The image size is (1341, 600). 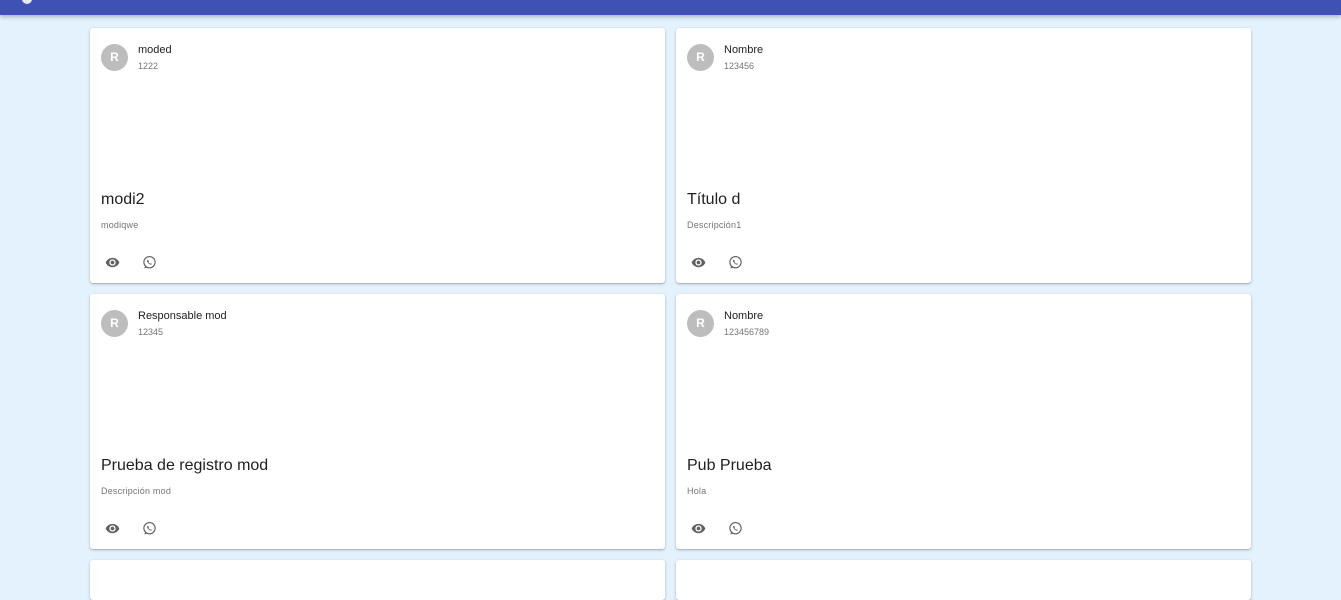 I want to click on card-header-subtitle: 123456, so click(x=739, y=66).